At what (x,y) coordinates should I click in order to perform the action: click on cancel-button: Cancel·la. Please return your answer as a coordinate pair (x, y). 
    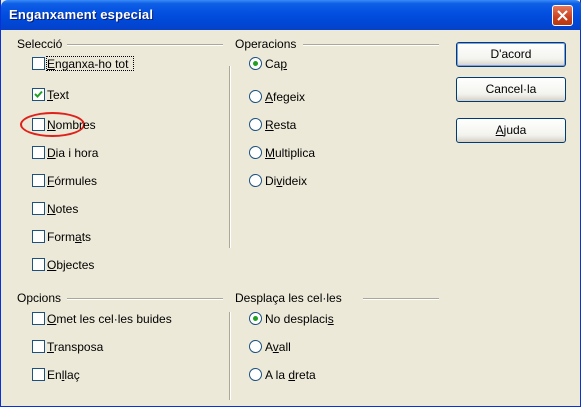
    Looking at the image, I should click on (511, 89).